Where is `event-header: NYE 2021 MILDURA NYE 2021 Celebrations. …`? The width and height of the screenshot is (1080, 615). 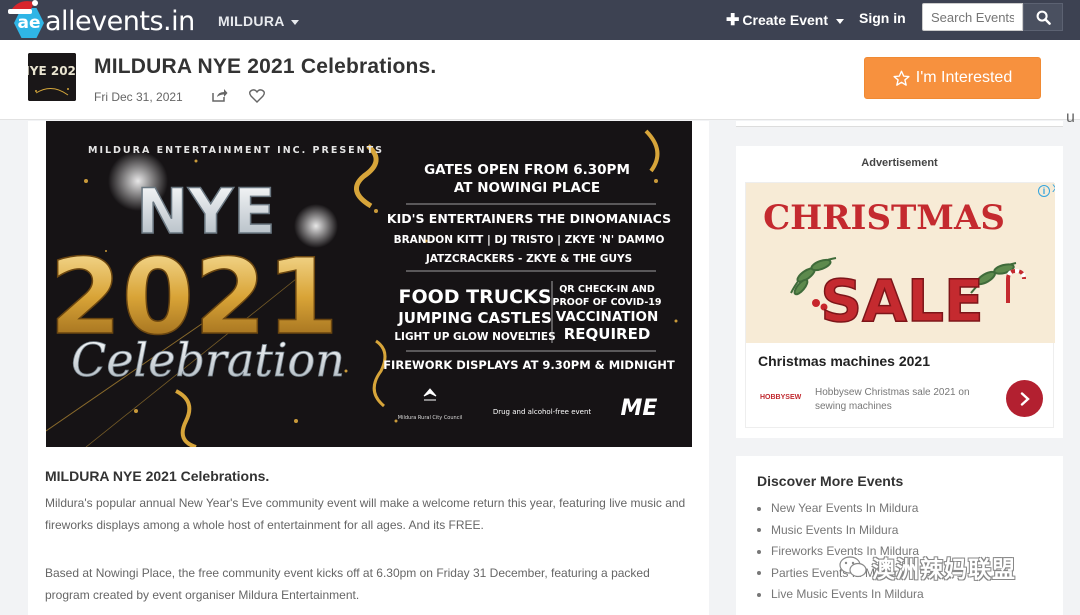 event-header: NYE 2021 MILDURA NYE 2021 Celebrations. … is located at coordinates (540, 80).